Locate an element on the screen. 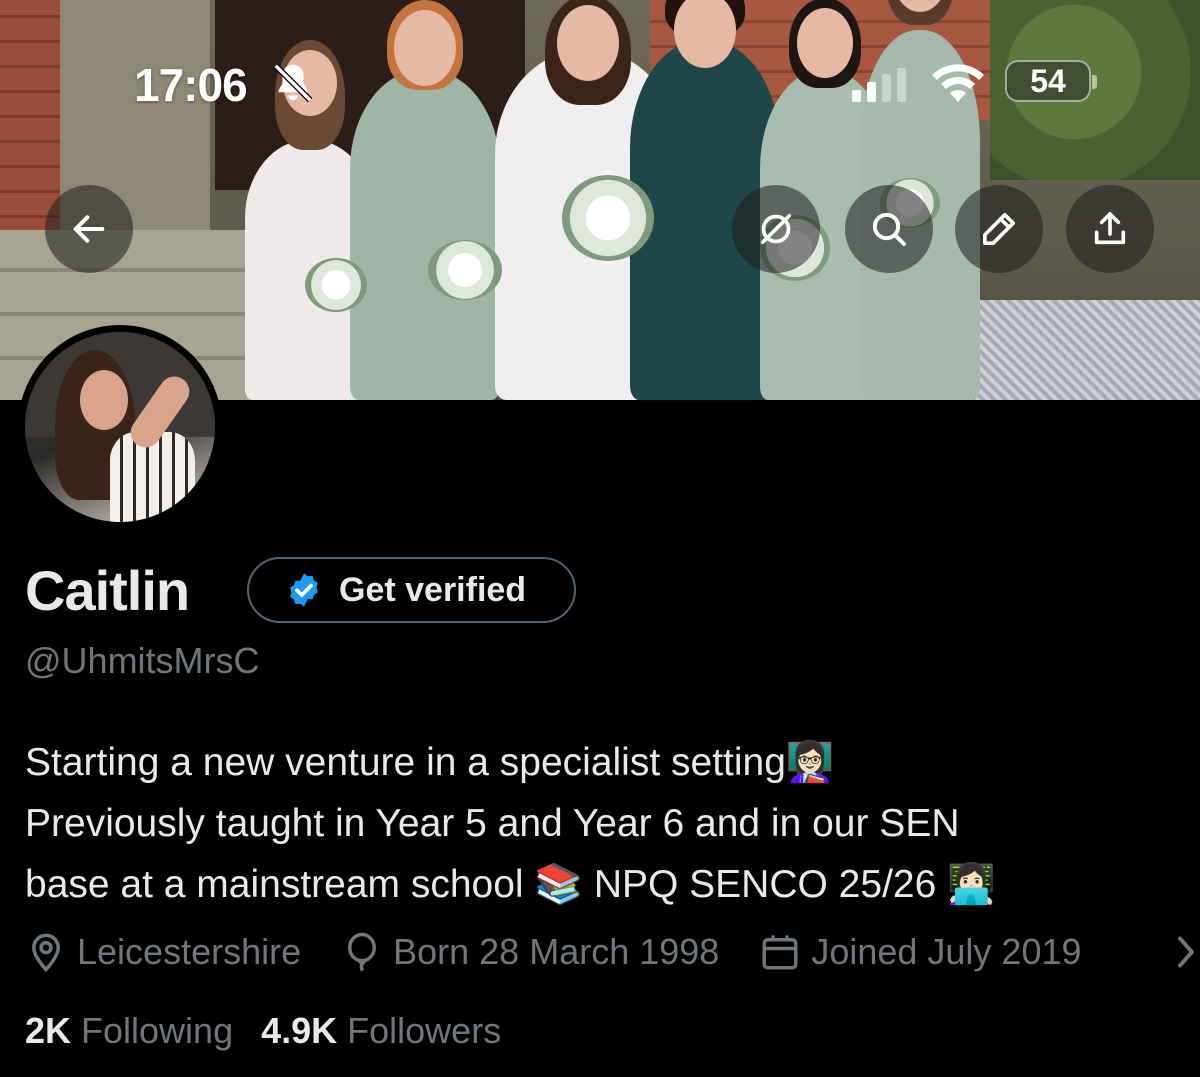  location-item: Leicestershire is located at coordinates (163, 952).